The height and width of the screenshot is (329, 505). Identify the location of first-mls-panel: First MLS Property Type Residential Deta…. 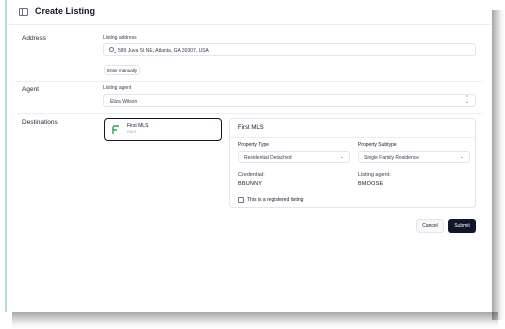
(352, 163).